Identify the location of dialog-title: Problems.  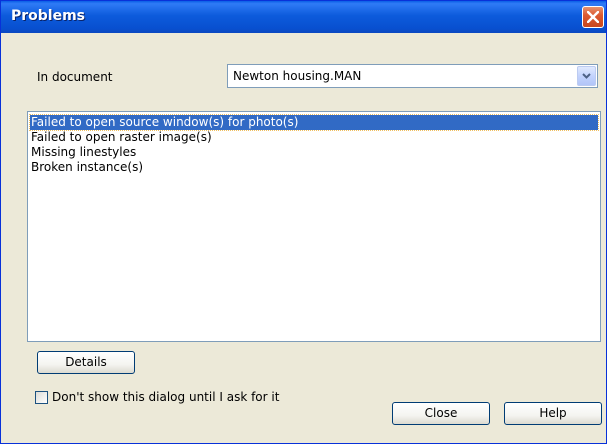
(48, 16).